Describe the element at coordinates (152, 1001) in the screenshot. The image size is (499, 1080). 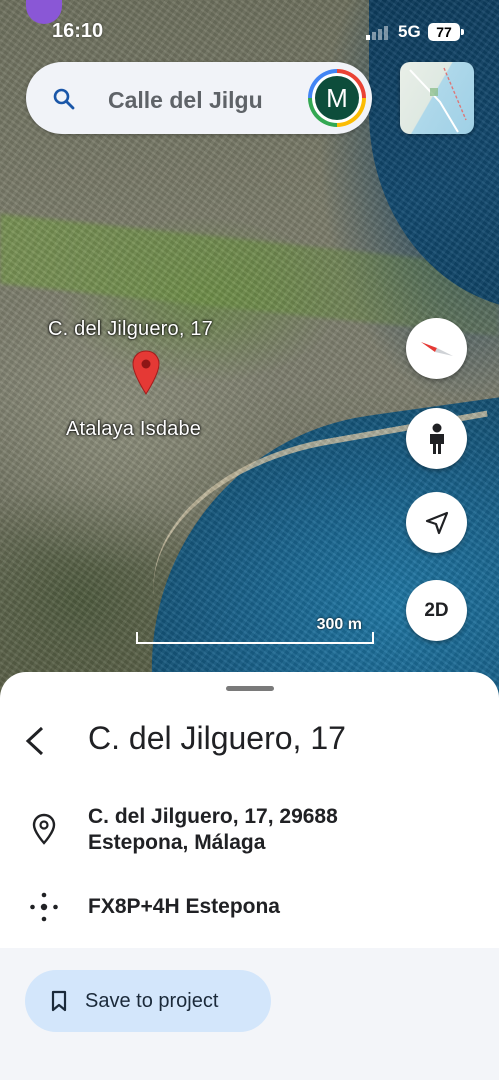
I see `save-to-project-label: Save to project` at that location.